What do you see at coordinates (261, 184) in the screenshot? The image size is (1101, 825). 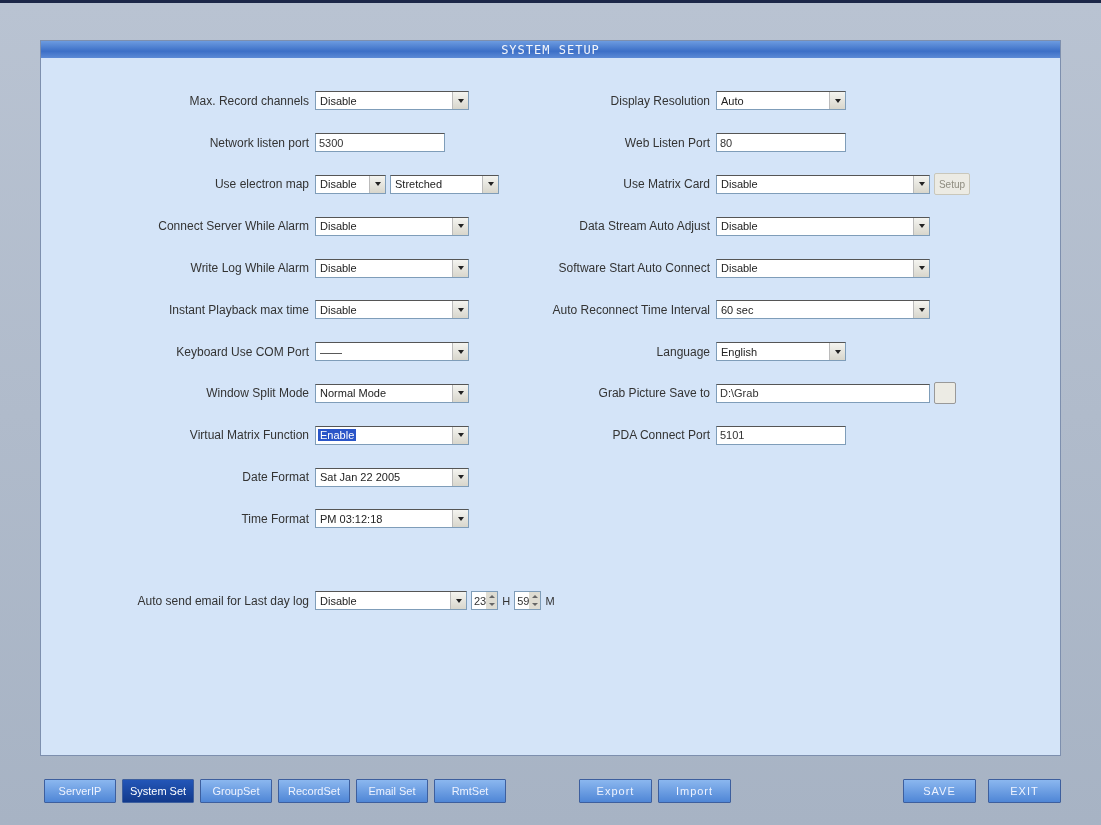 I see `field-label: Use electron map` at bounding box center [261, 184].